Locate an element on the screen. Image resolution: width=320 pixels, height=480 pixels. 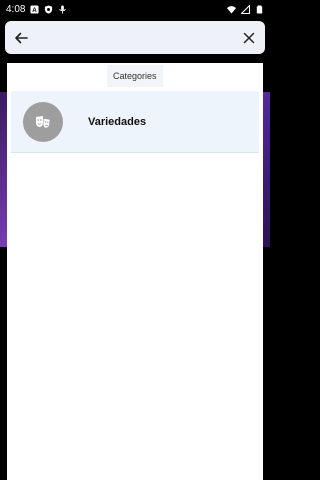
close-icon is located at coordinates (249, 37).